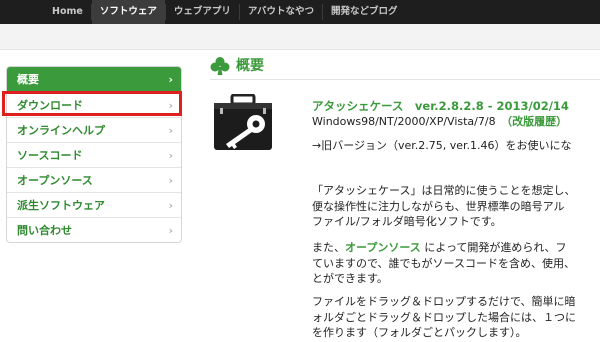  Describe the element at coordinates (409, 121) in the screenshot. I see `os-text: Windows98/NT/2000/XP/Vista/7/8` at that location.